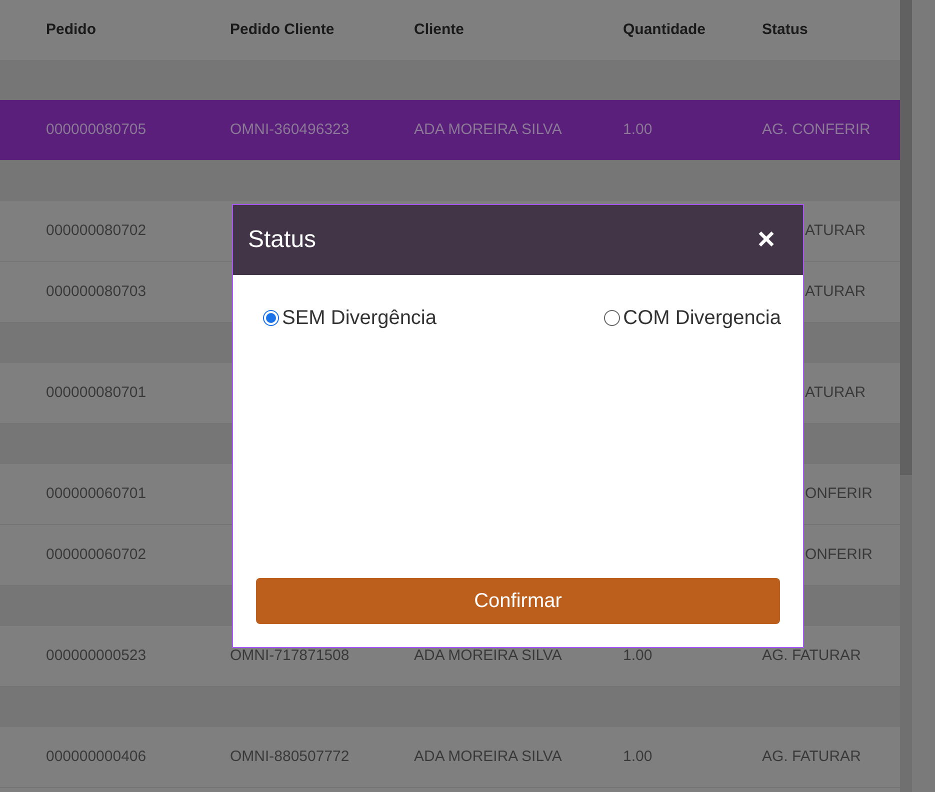 Image resolution: width=935 pixels, height=792 pixels. What do you see at coordinates (359, 318) in the screenshot?
I see `radio-label: SEM Divergência` at bounding box center [359, 318].